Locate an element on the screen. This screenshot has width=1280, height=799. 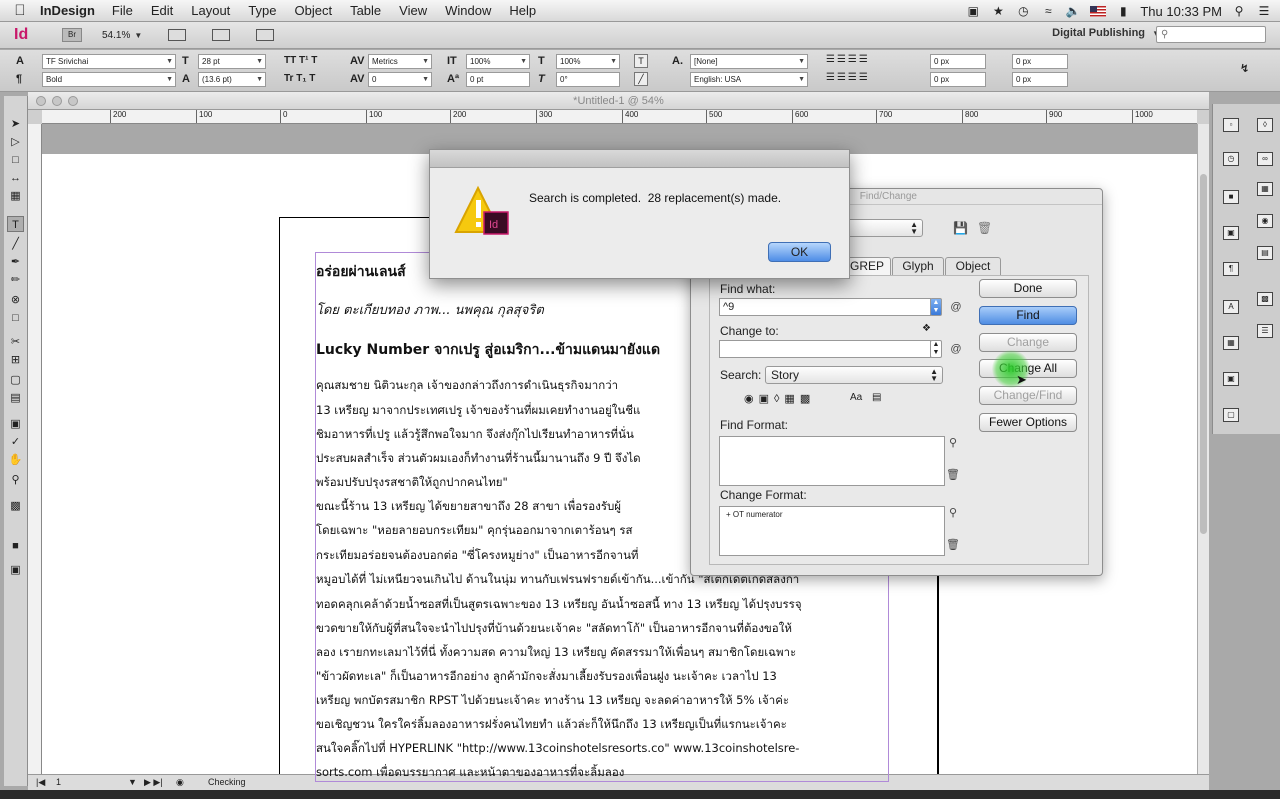
info-icon: ❖ is located at coordinates (926, 328).